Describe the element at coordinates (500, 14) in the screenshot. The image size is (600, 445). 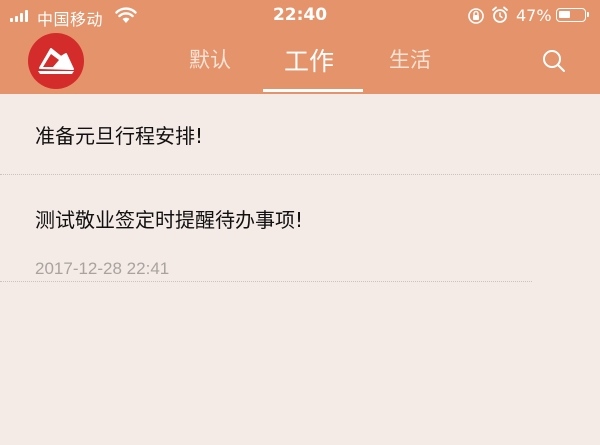
I see `alarm-icon` at that location.